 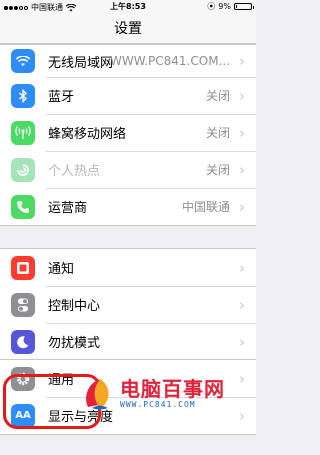 I want to click on bluetooth-icon, so click(x=23, y=95).